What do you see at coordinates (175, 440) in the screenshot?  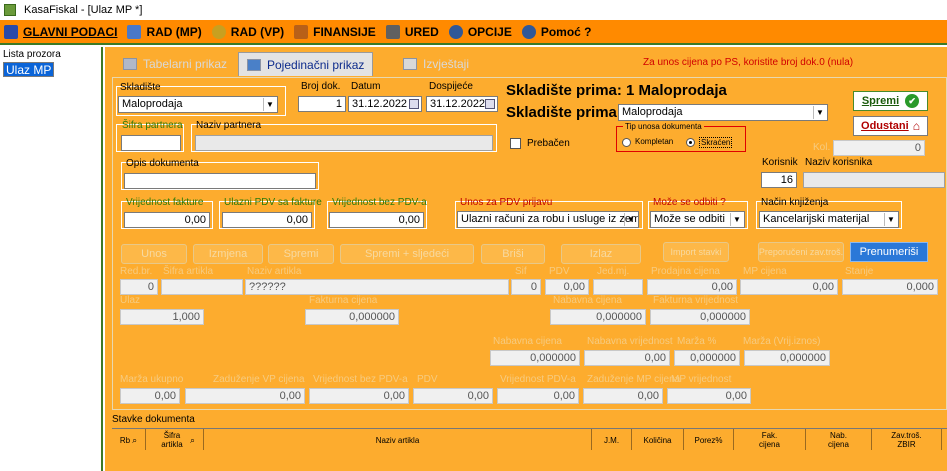 I see `col-sifra-artikla: Šifra artikla ⌕` at bounding box center [175, 440].